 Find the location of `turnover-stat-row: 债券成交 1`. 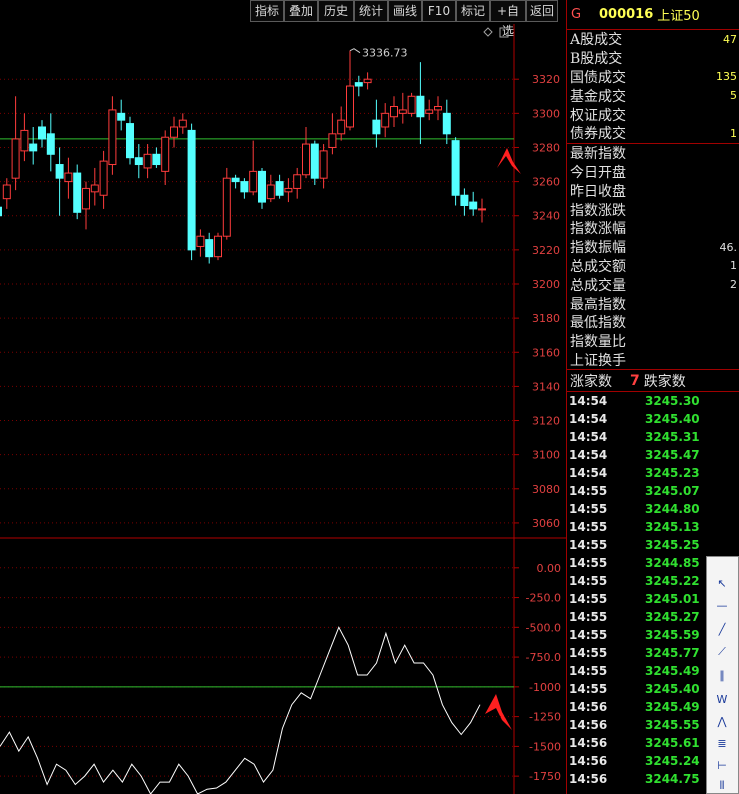

turnover-stat-row: 债券成交 1 is located at coordinates (653, 133).